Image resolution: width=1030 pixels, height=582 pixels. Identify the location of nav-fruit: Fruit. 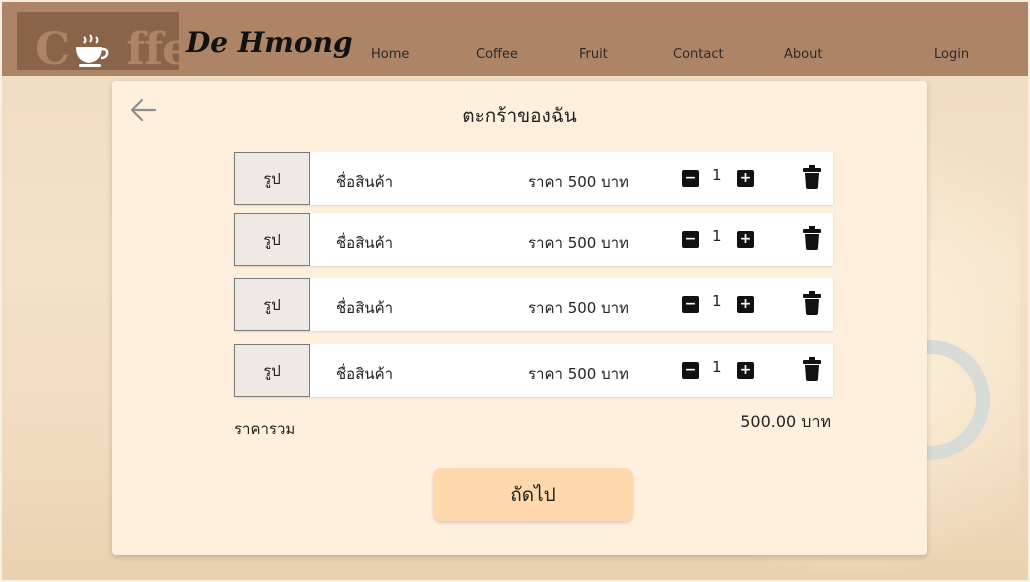
(593, 54).